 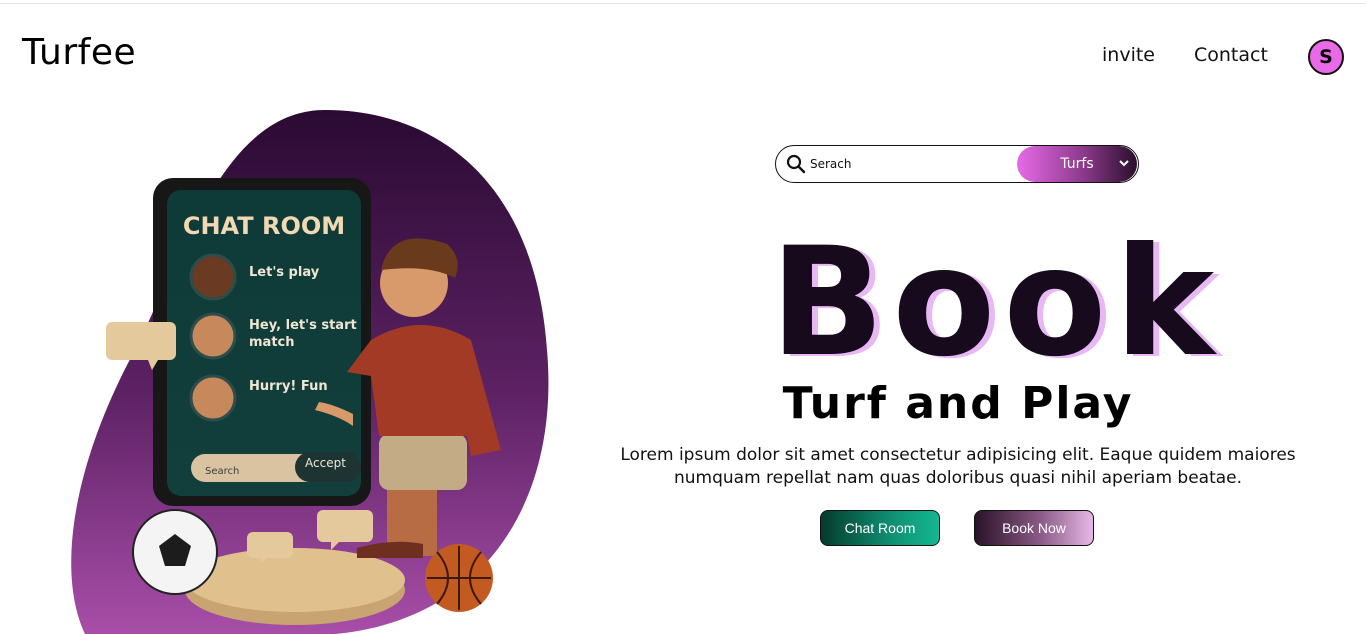 I want to click on book-now-button: Book Now, so click(x=1034, y=528).